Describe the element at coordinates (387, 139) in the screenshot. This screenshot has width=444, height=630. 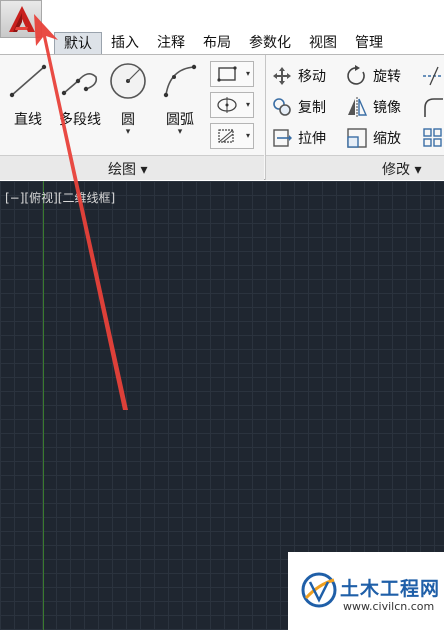
I see `scale-label: 缩放` at that location.